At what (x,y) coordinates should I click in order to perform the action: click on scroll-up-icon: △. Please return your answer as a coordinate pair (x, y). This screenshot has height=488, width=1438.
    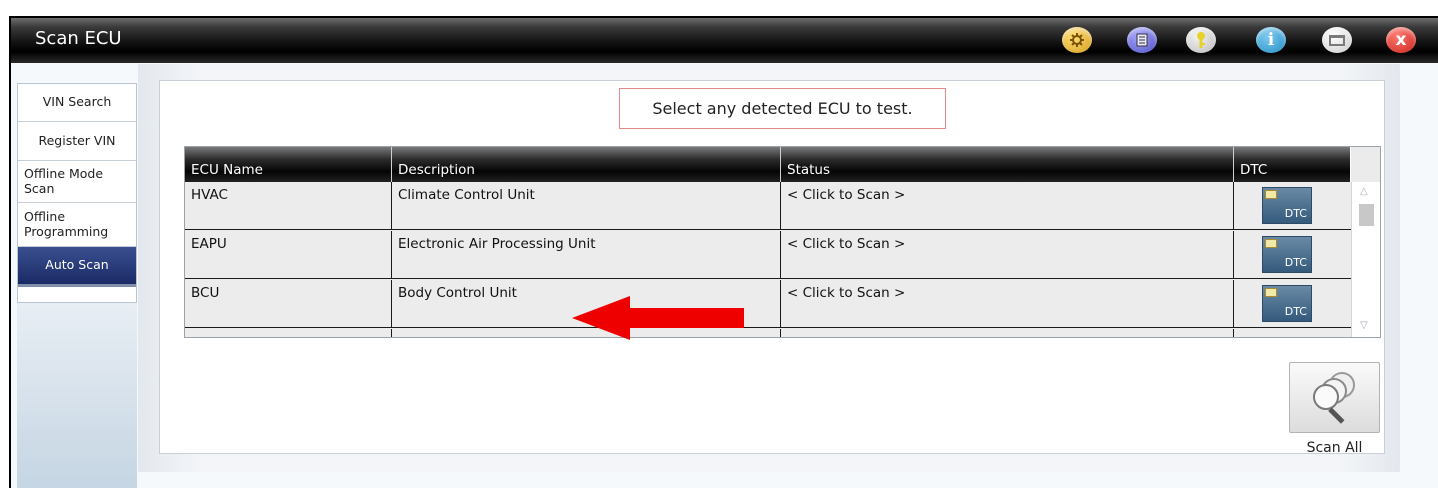
    Looking at the image, I should click on (1364, 191).